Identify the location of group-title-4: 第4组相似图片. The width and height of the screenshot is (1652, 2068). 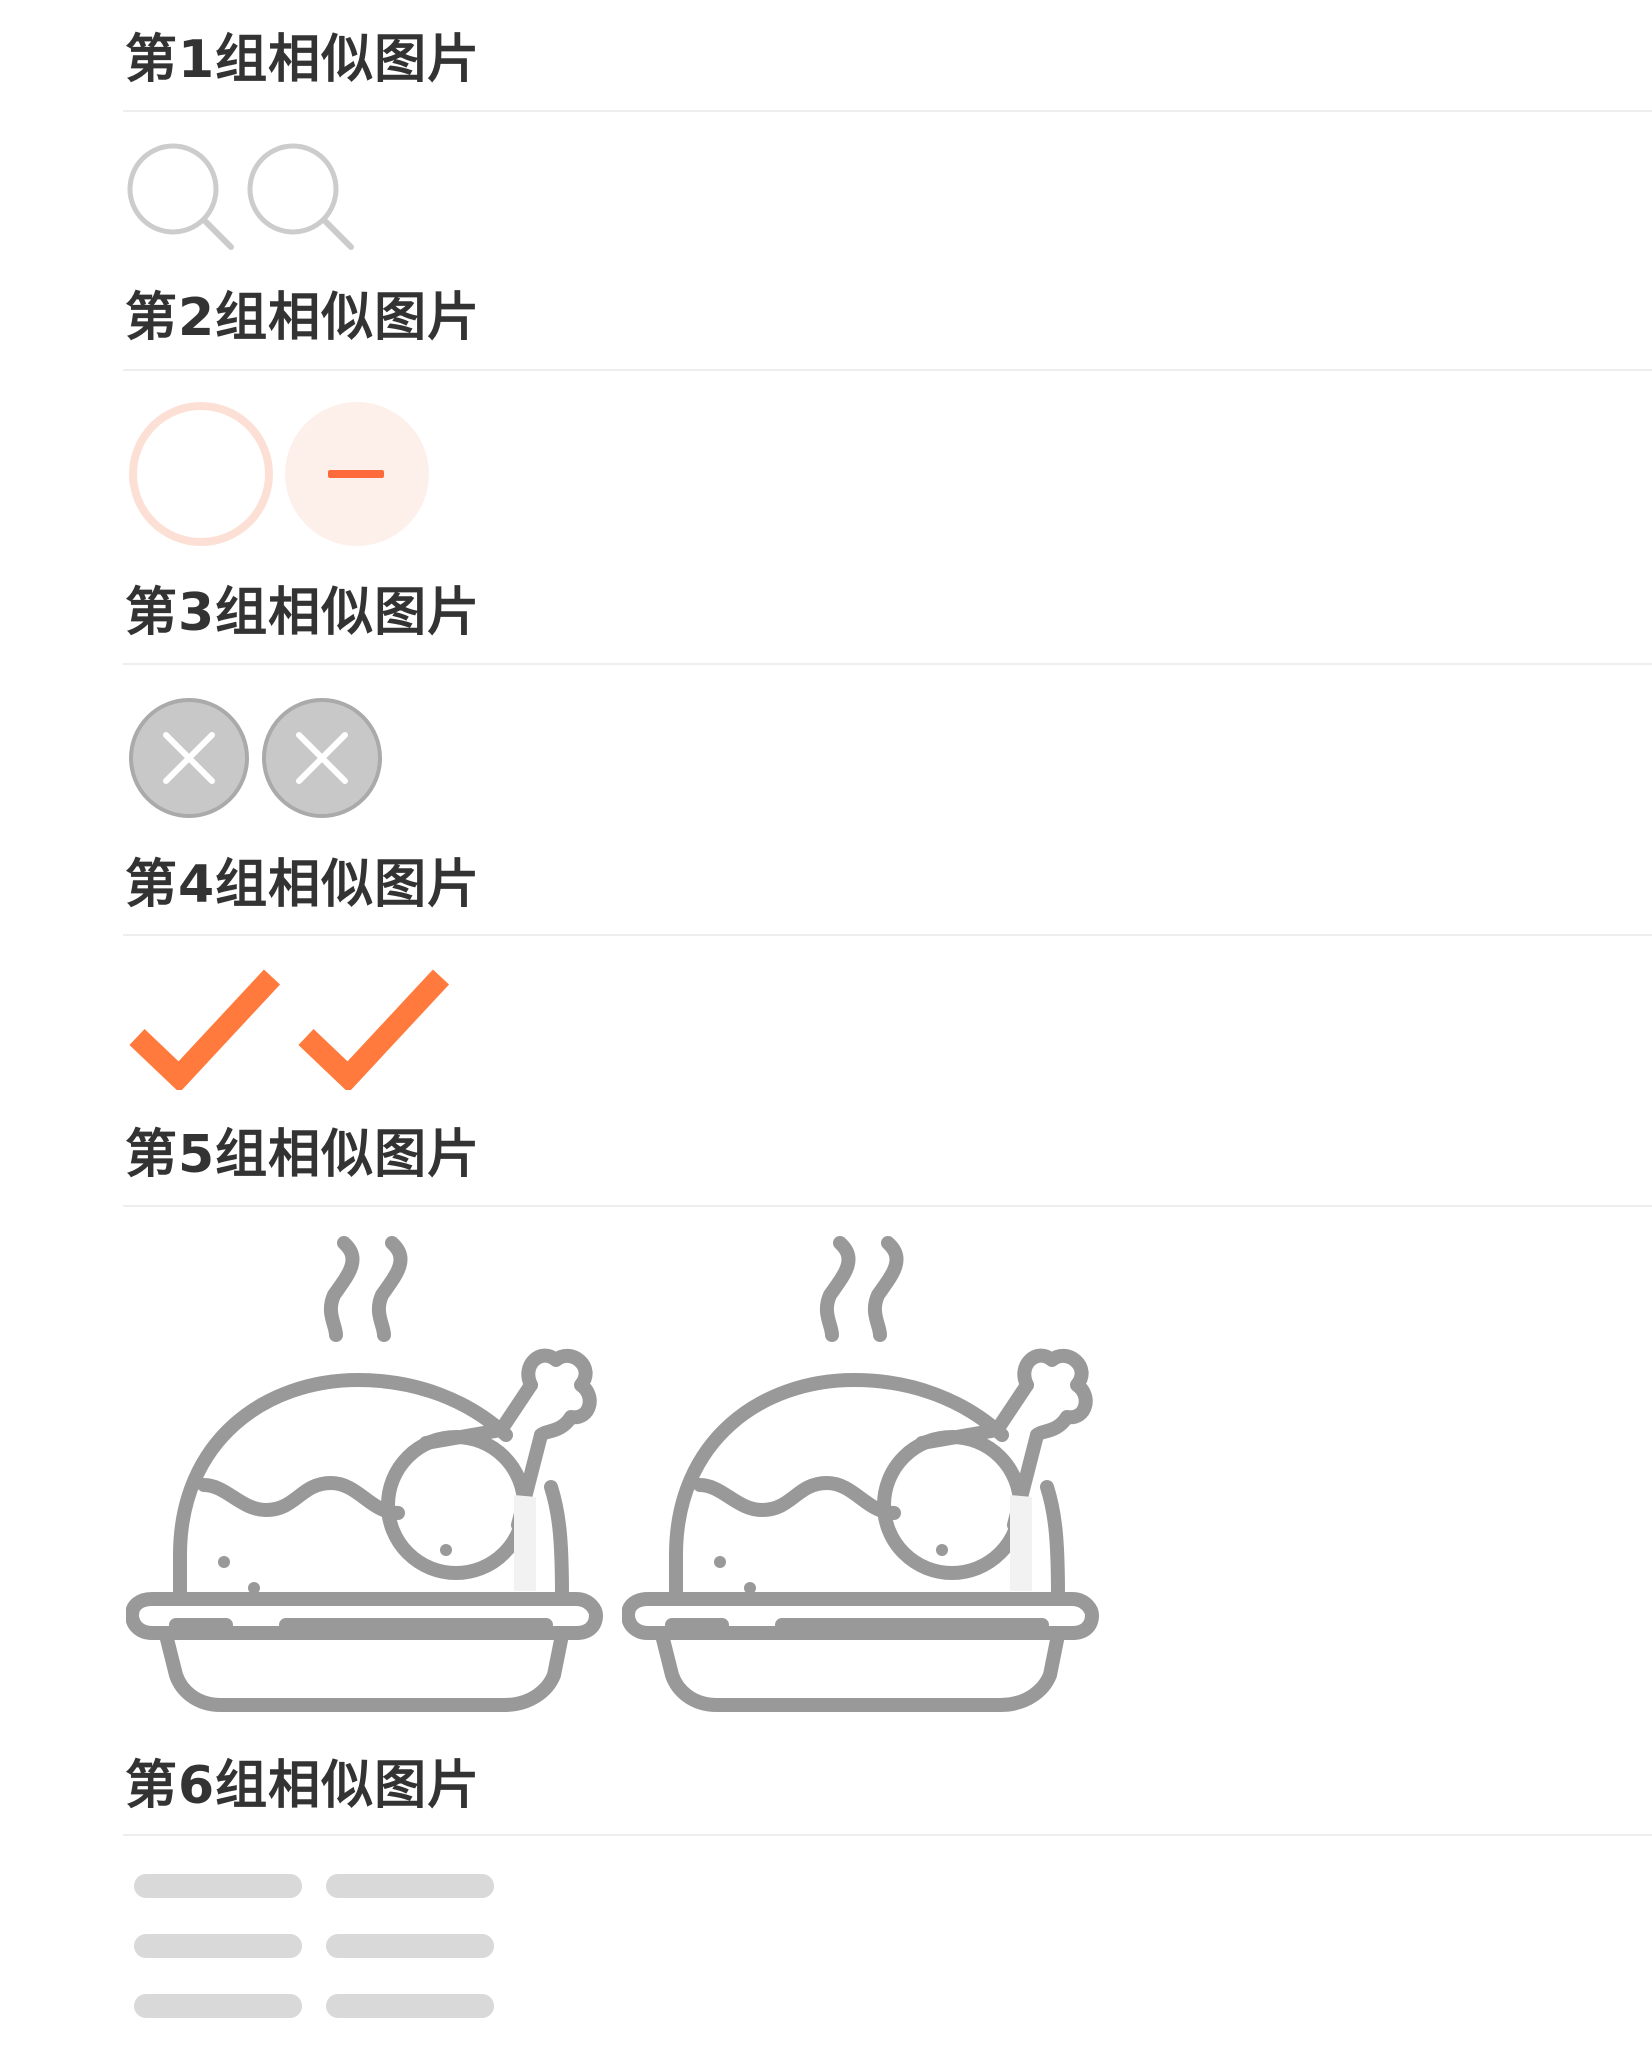
(303, 885).